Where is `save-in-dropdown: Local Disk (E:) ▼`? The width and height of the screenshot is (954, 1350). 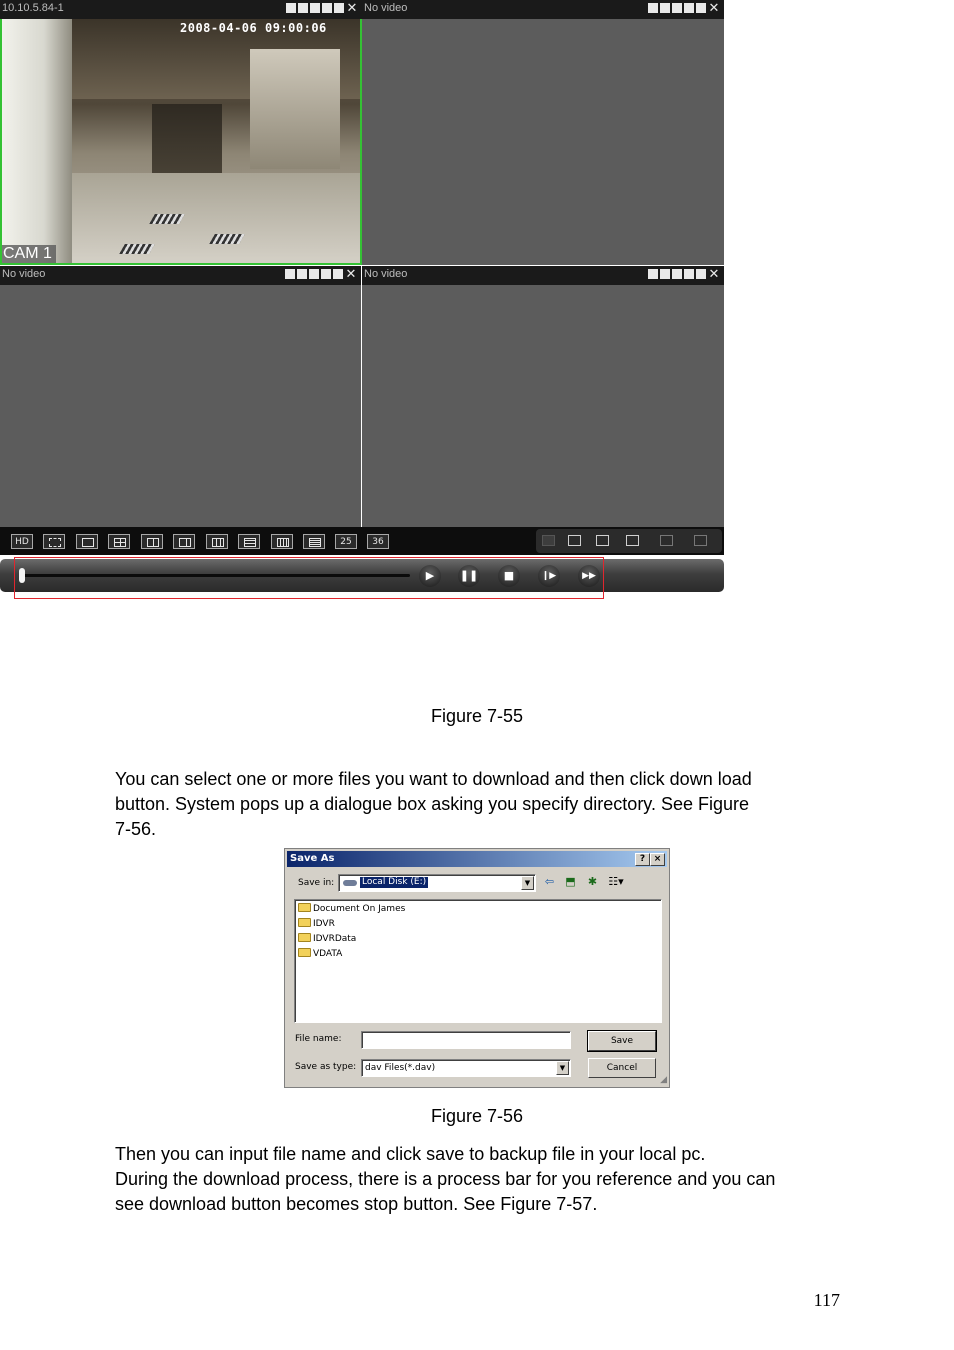 save-in-dropdown: Local Disk (E:) ▼ is located at coordinates (437, 883).